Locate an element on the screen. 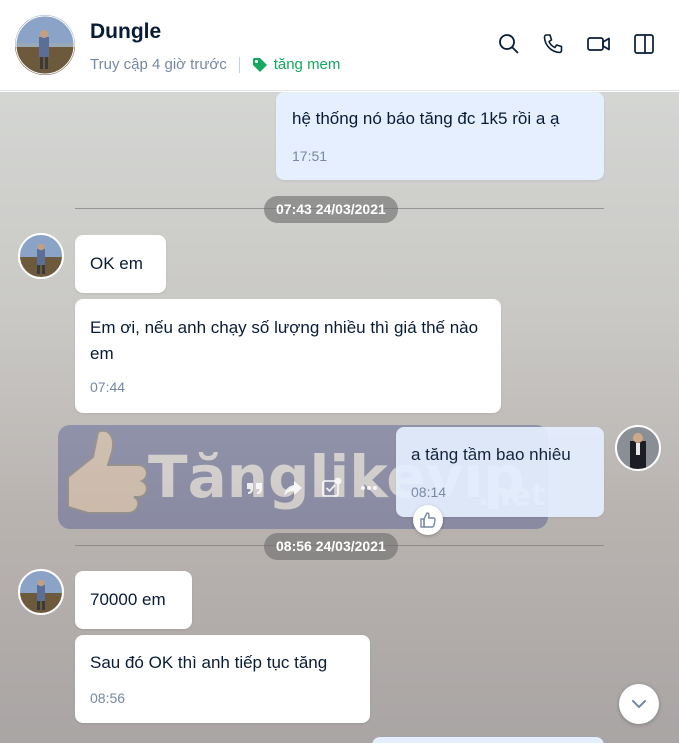 The height and width of the screenshot is (743, 679). search-button is located at coordinates (509, 44).